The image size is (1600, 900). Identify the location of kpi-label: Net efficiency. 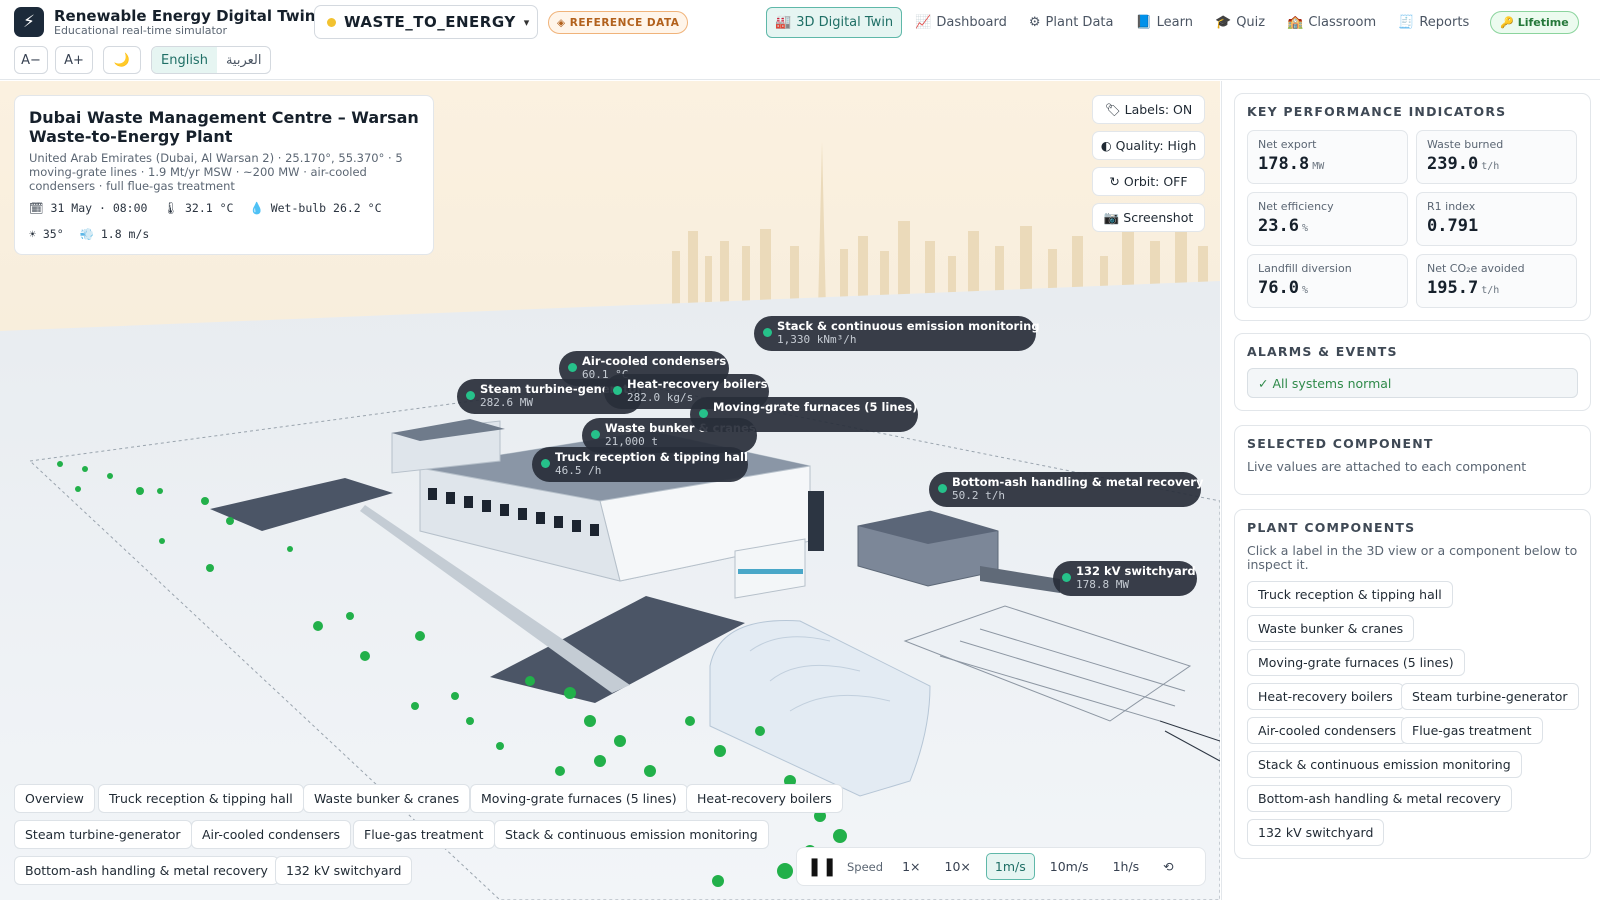
(1296, 206).